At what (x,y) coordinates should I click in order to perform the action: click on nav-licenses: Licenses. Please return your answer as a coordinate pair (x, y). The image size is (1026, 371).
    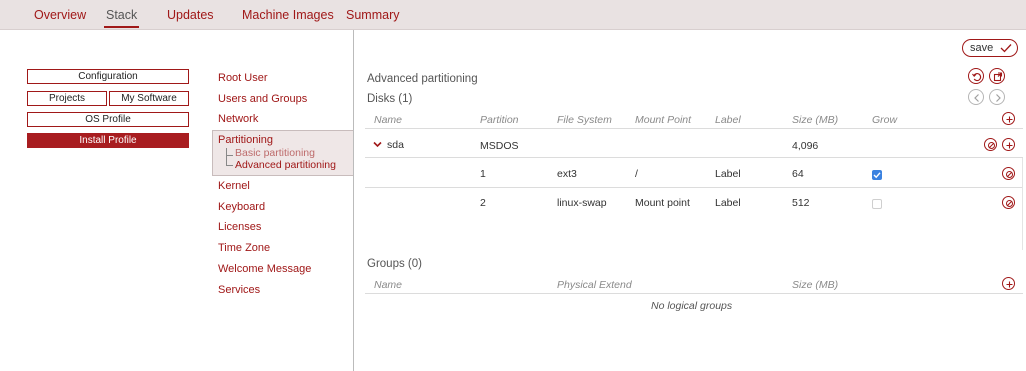
    Looking at the image, I should click on (239, 227).